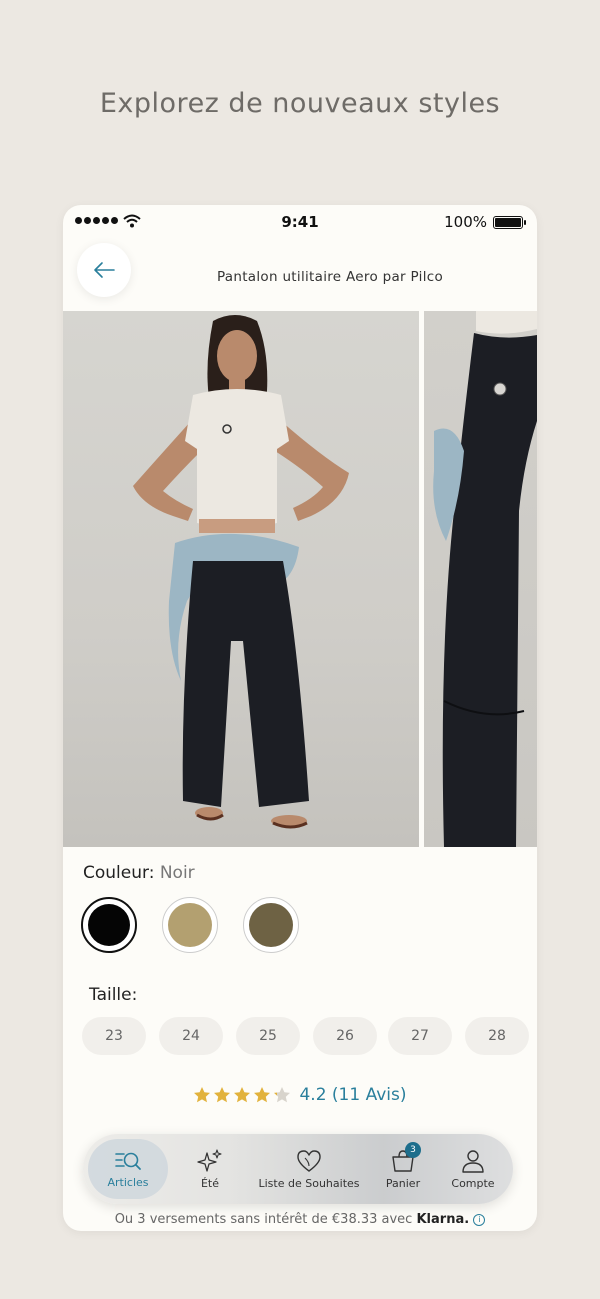 This screenshot has width=600, height=1299. What do you see at coordinates (113, 995) in the screenshot?
I see `size-label: Taille:` at bounding box center [113, 995].